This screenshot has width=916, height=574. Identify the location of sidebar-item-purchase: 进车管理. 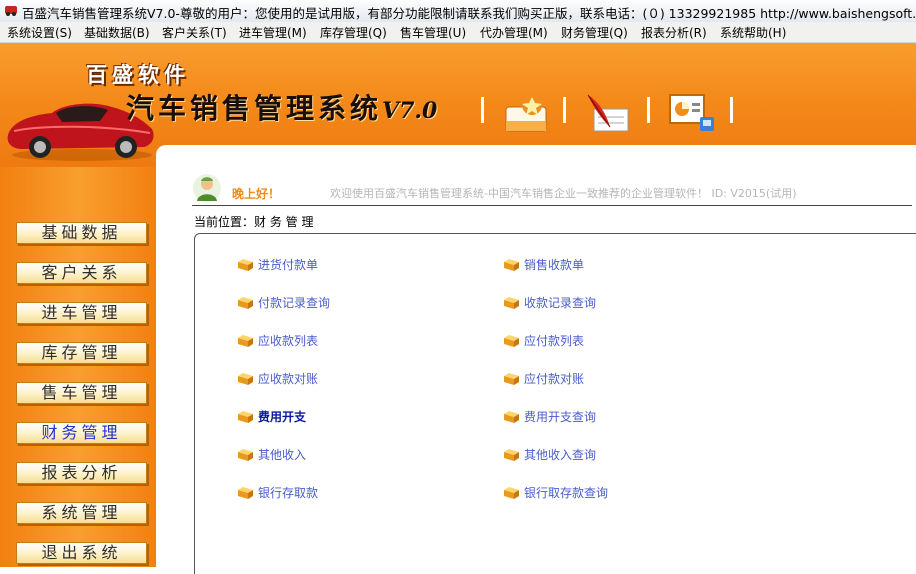
(81, 313).